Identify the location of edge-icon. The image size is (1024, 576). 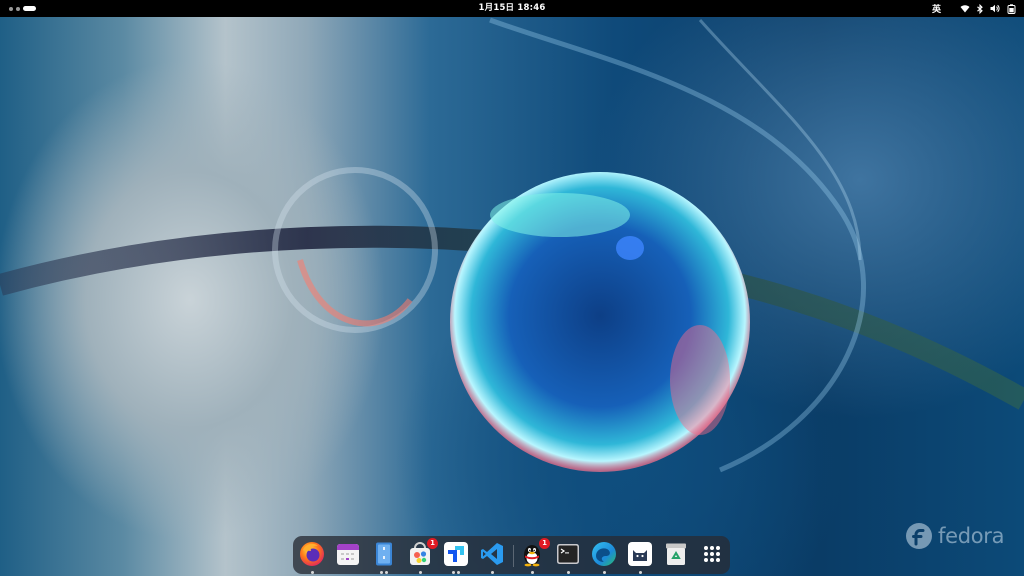
(604, 554).